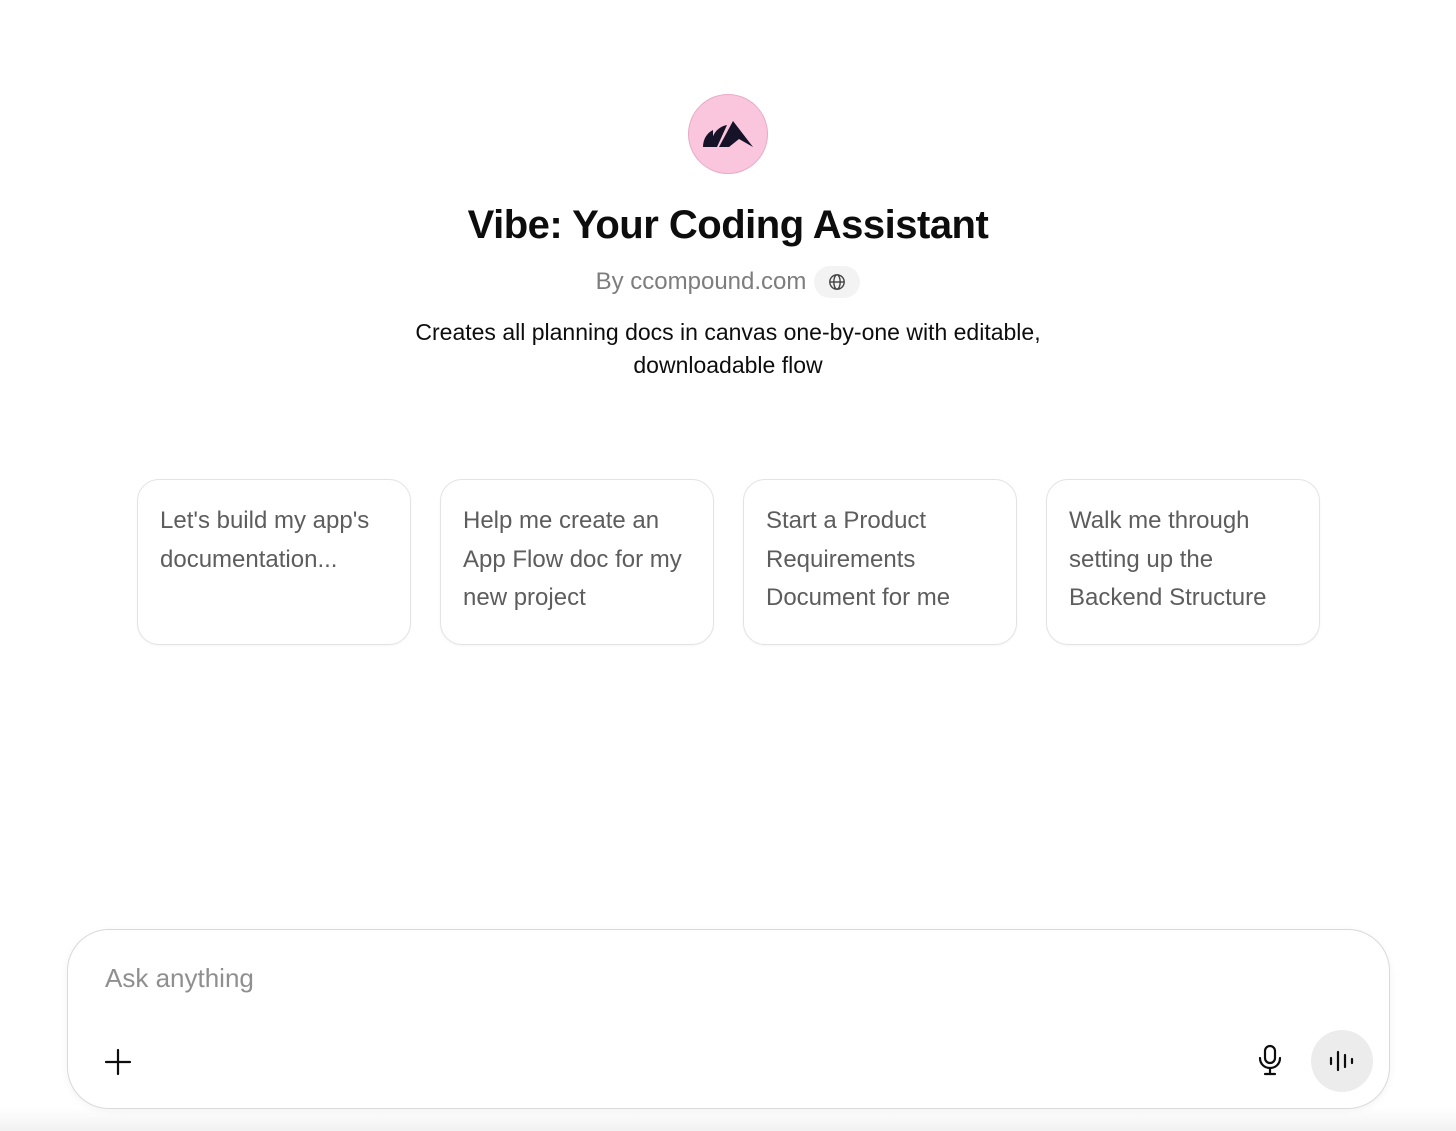 Image resolution: width=1456 pixels, height=1131 pixels. I want to click on gpt-avatar, so click(728, 134).